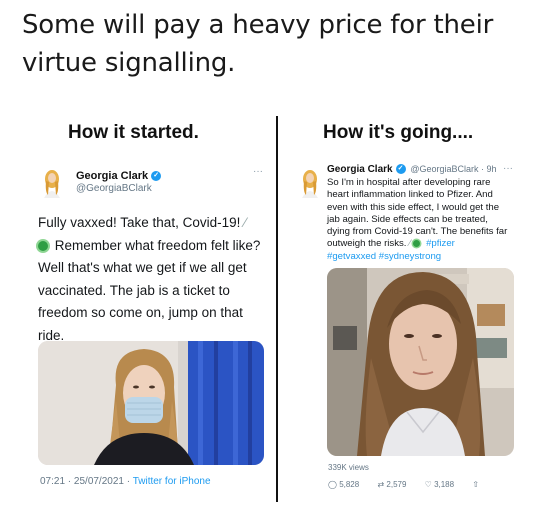 The height and width of the screenshot is (505, 552). Describe the element at coordinates (444, 484) in the screenshot. I see `like-count: 3,188` at that location.